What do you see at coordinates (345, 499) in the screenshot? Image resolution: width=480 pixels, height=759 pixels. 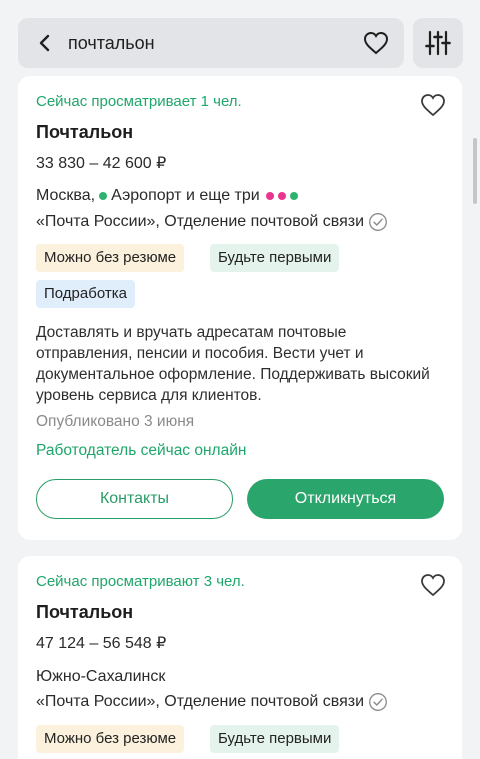 I see `respond-button: Откликнуться` at bounding box center [345, 499].